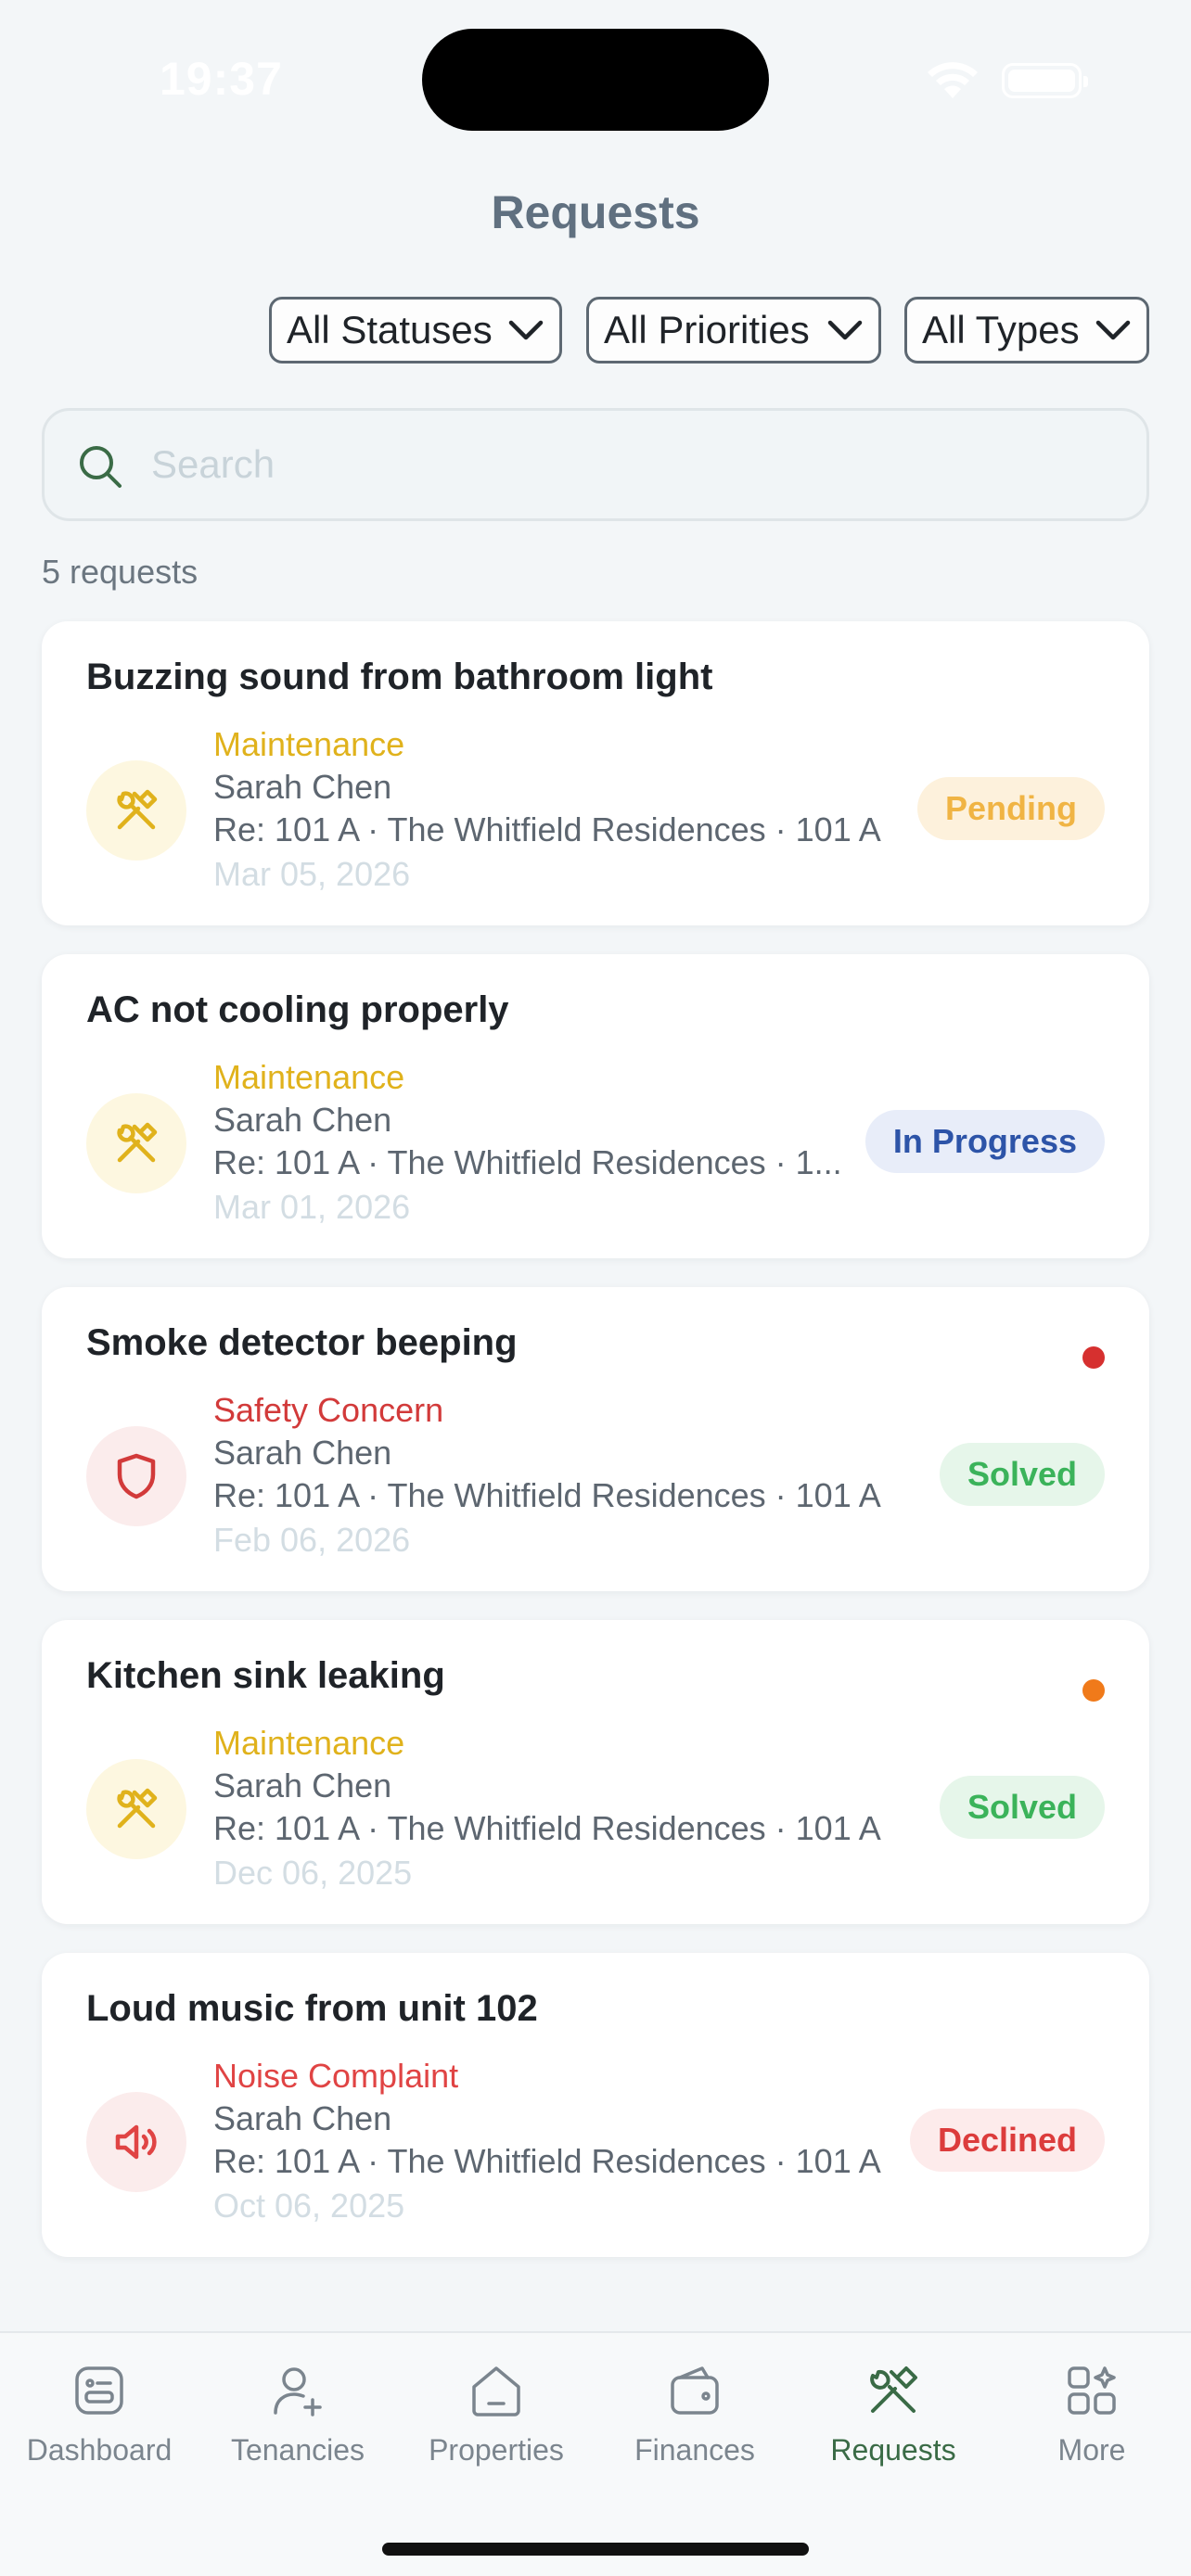  I want to click on home-icon, so click(496, 2392).